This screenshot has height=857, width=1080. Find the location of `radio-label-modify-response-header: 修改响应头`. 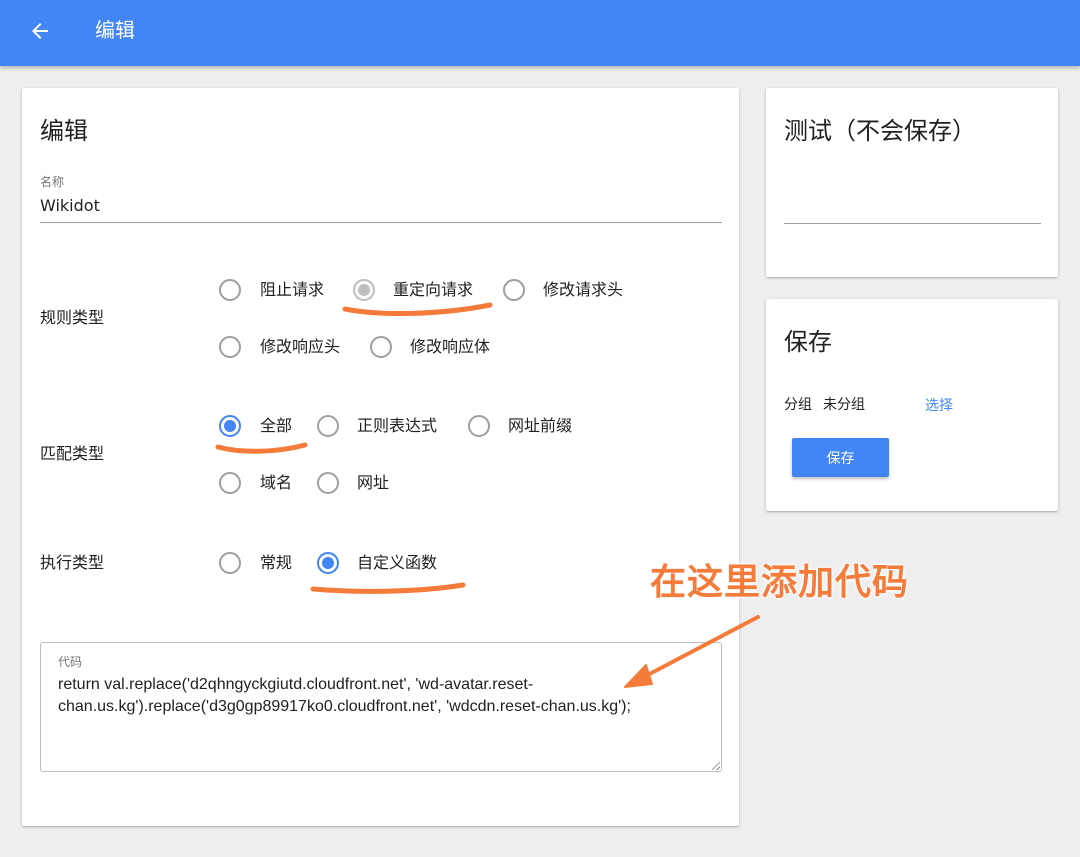

radio-label-modify-response-header: 修改响应头 is located at coordinates (300, 347).